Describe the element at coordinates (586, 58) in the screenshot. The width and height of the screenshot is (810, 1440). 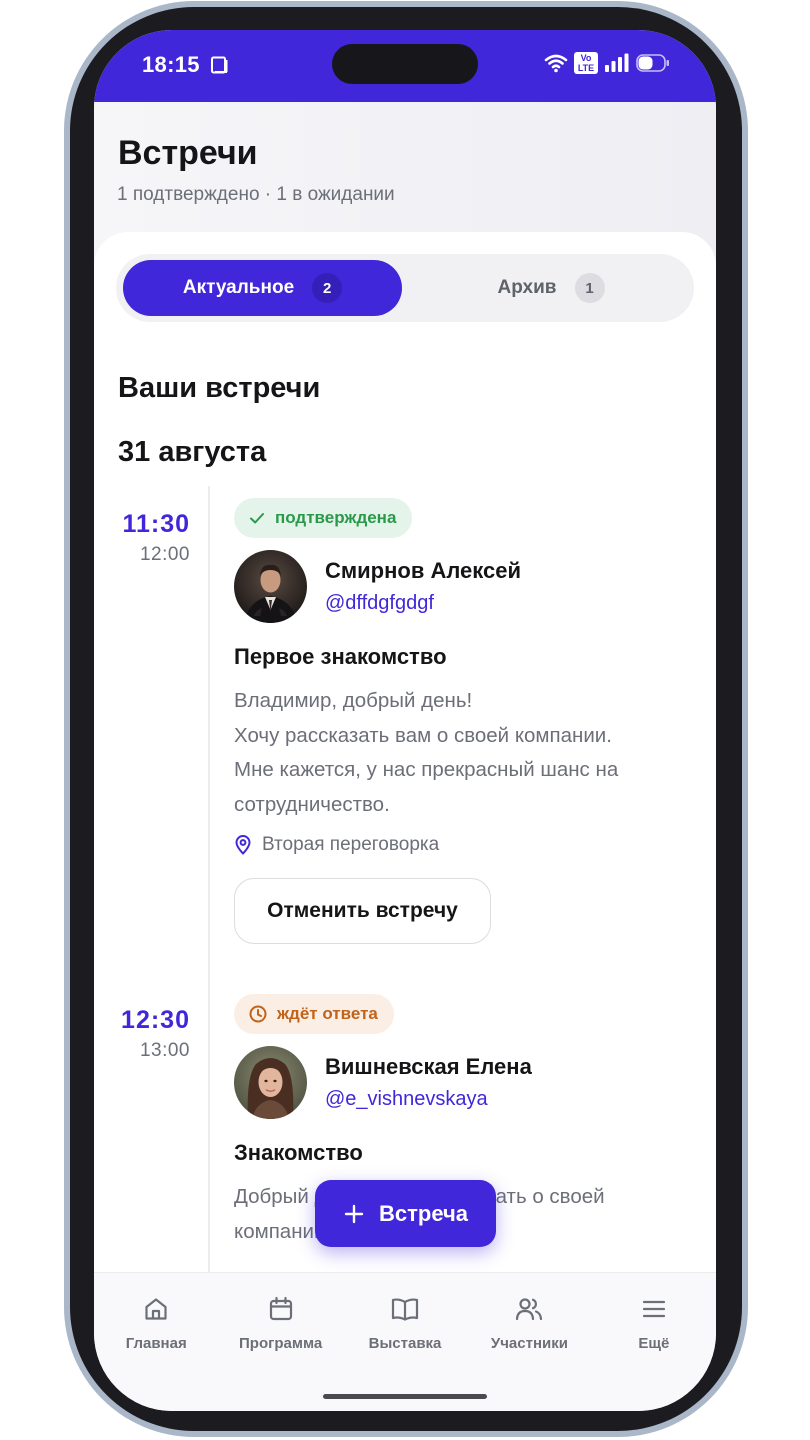
I see `volte-top-text: Vo` at that location.